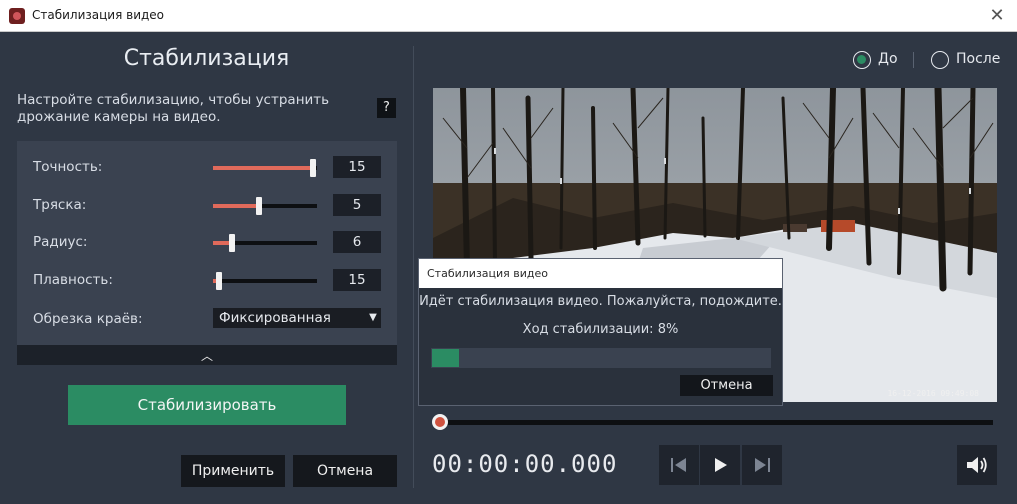 The height and width of the screenshot is (504, 1017). Describe the element at coordinates (440, 422) in the screenshot. I see `seek-handle` at that location.